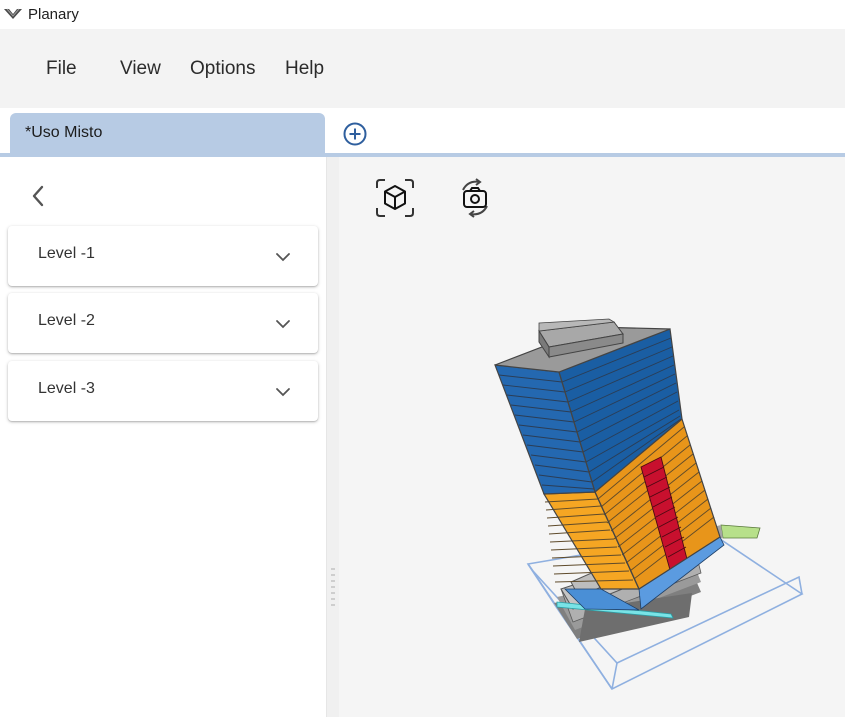  I want to click on level-card-1: Level -1, so click(163, 256).